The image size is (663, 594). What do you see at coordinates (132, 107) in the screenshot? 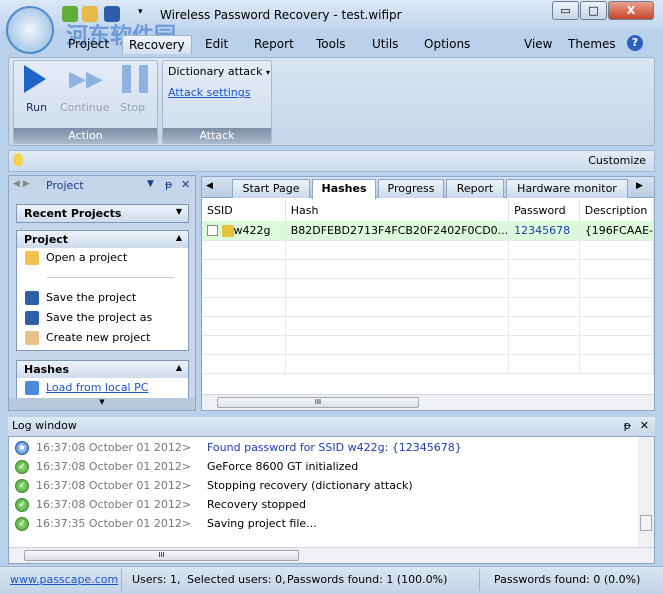
I see `stop-button: Stop` at bounding box center [132, 107].